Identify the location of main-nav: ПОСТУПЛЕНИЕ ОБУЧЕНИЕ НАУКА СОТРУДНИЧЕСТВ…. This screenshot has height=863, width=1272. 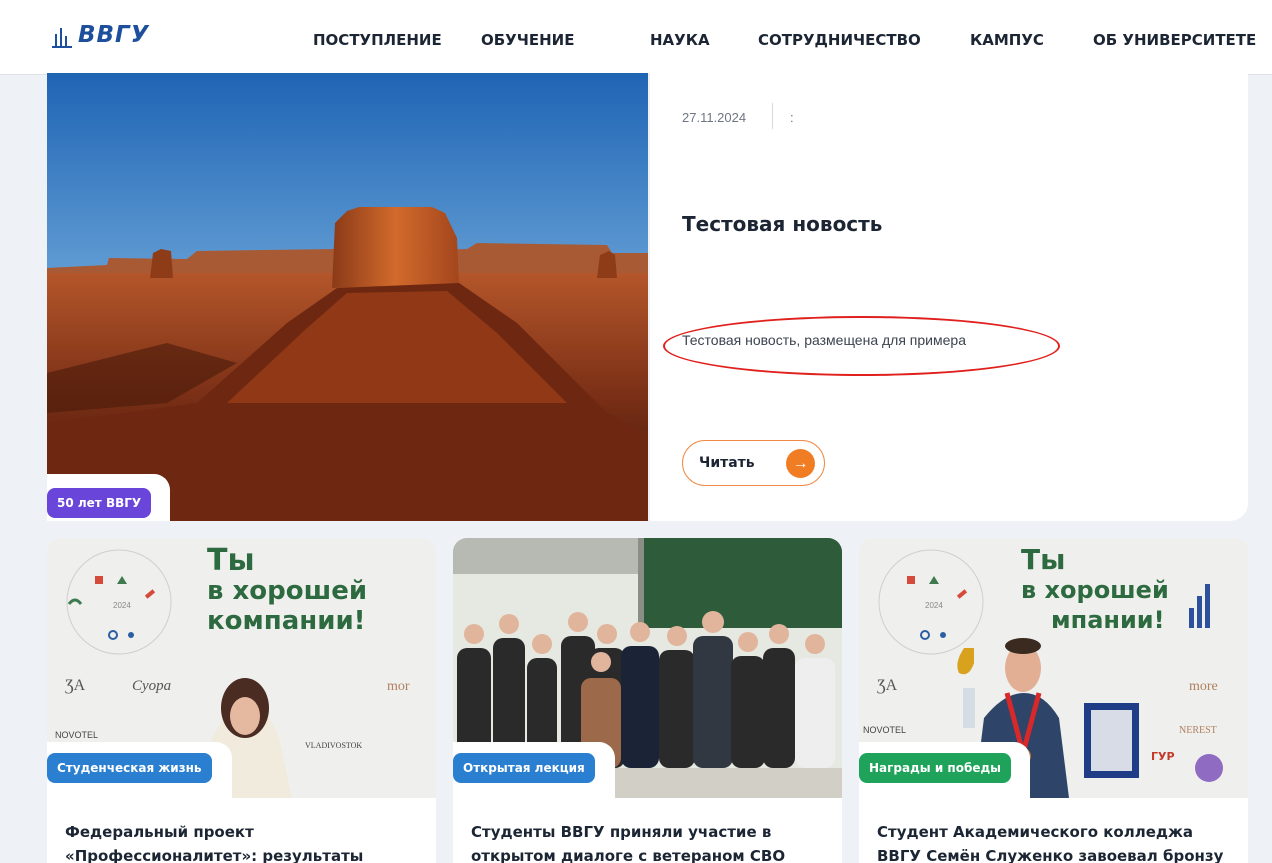
(636, 42).